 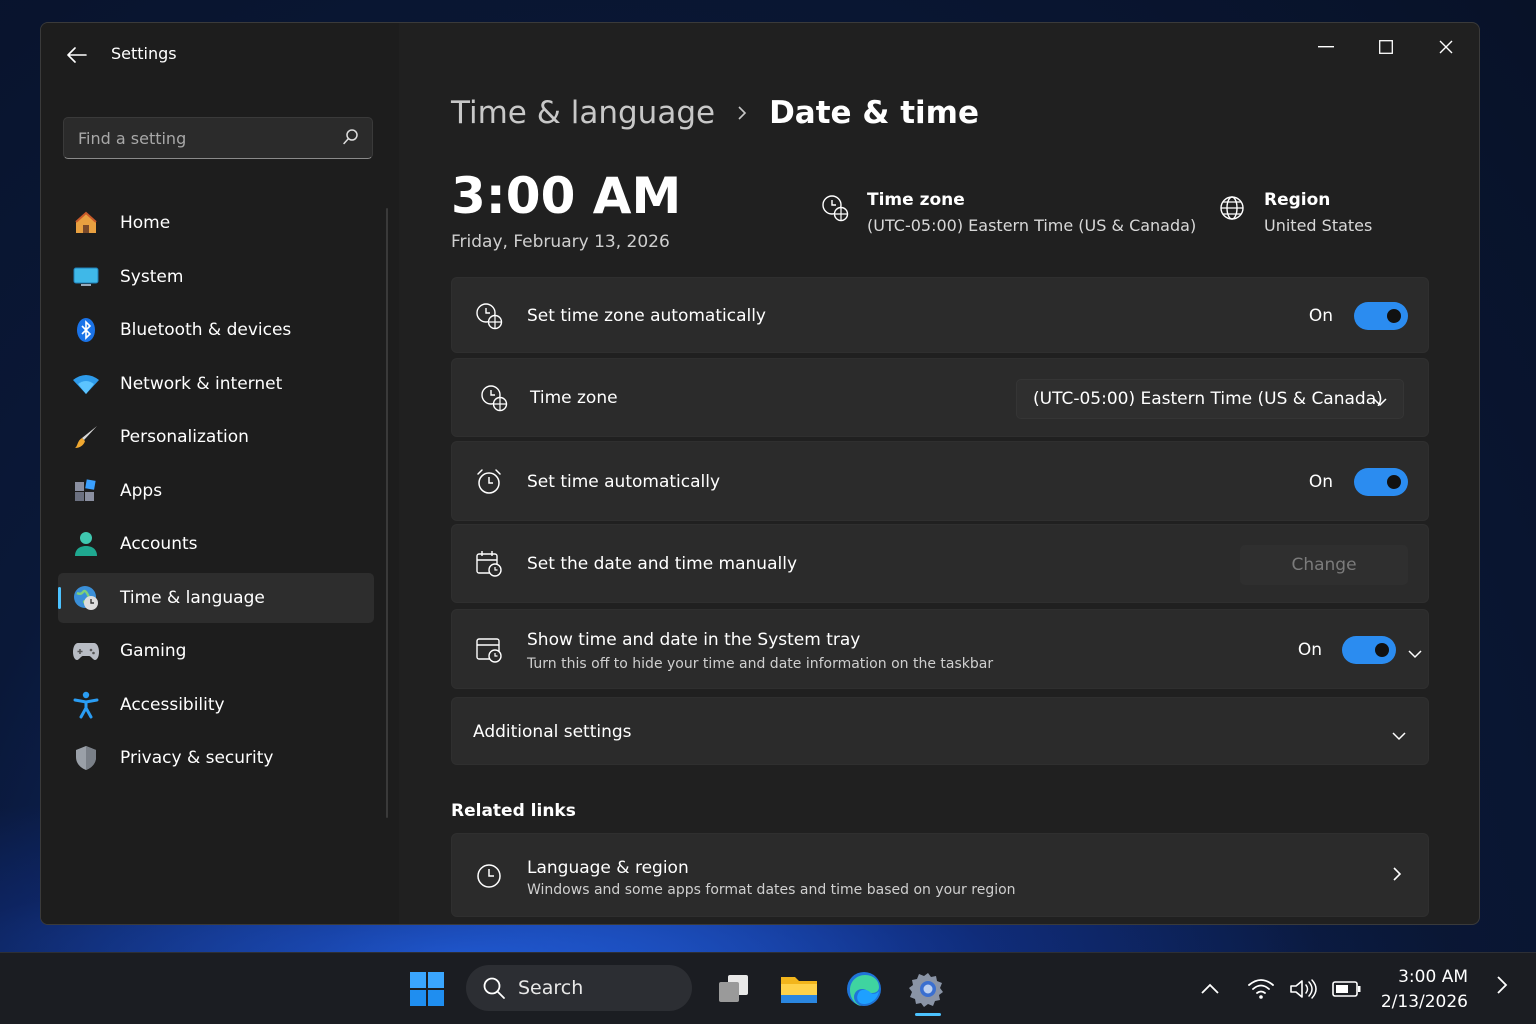 What do you see at coordinates (86, 758) in the screenshot?
I see `shield-icon` at bounding box center [86, 758].